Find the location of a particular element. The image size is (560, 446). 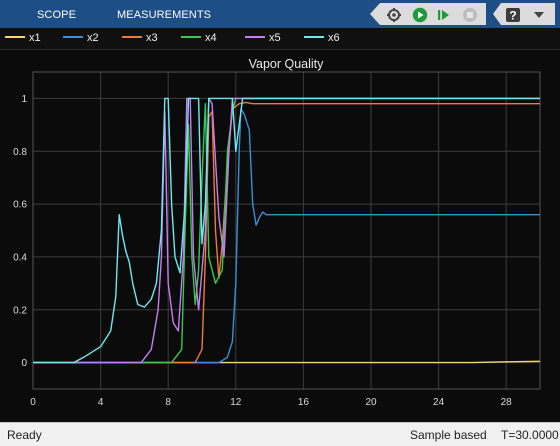

help-icon: ? is located at coordinates (513, 15).